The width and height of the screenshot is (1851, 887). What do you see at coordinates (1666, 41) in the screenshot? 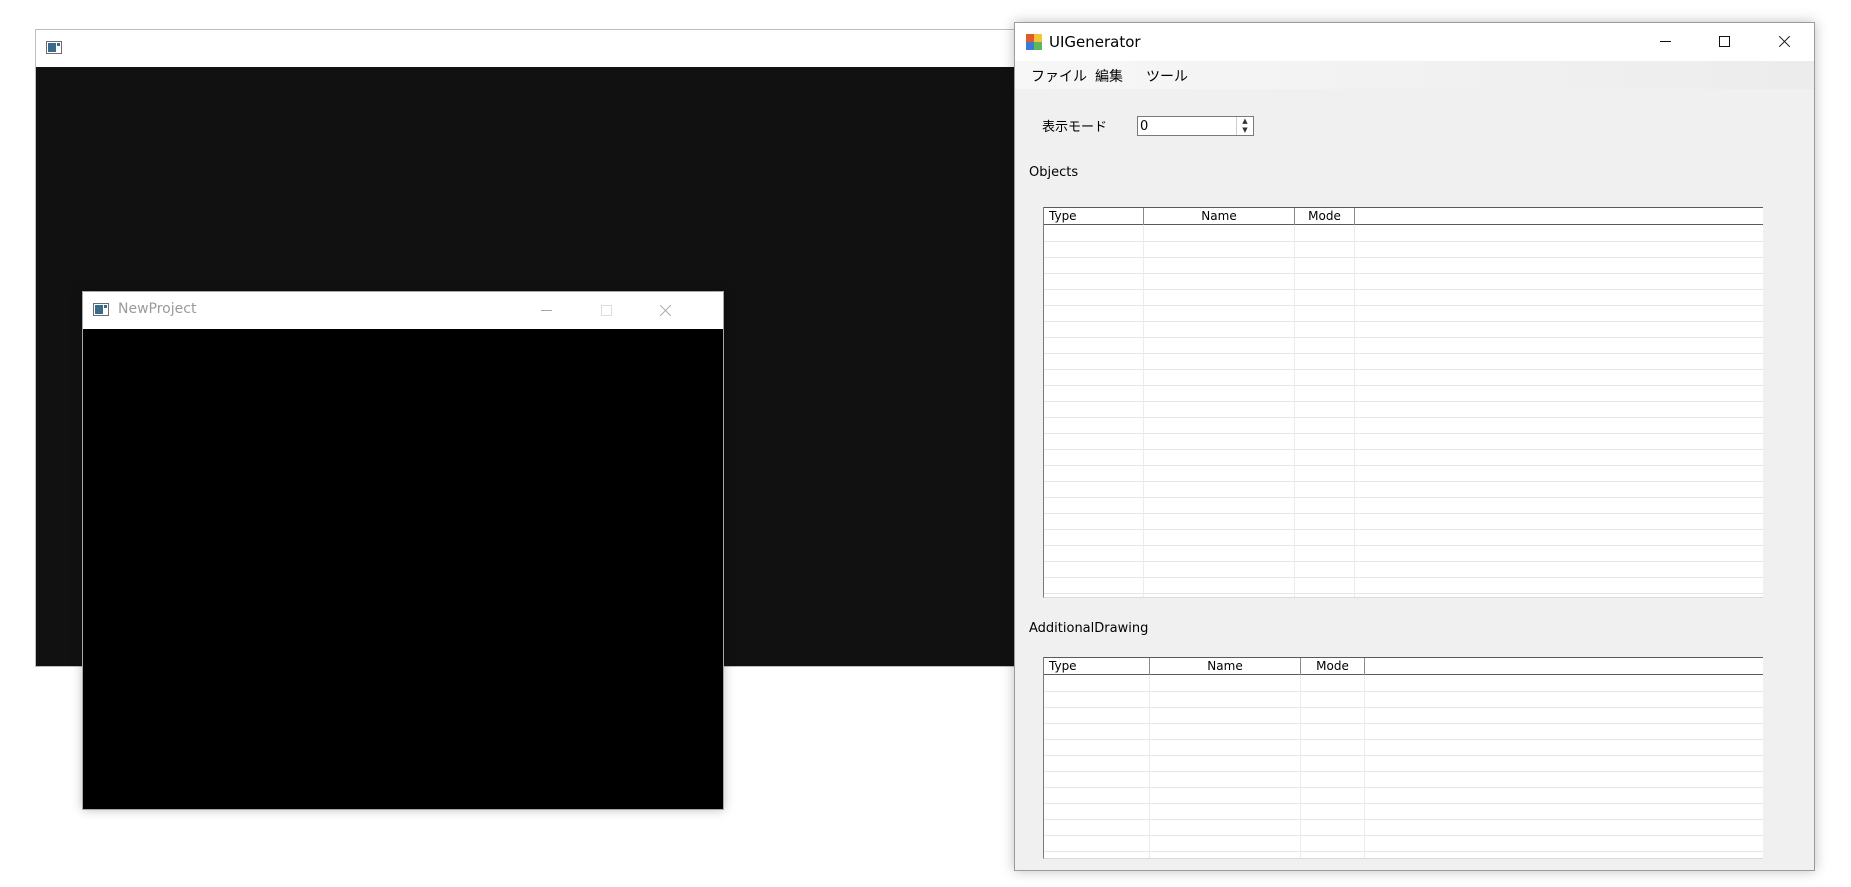
I see `minimize-button` at bounding box center [1666, 41].